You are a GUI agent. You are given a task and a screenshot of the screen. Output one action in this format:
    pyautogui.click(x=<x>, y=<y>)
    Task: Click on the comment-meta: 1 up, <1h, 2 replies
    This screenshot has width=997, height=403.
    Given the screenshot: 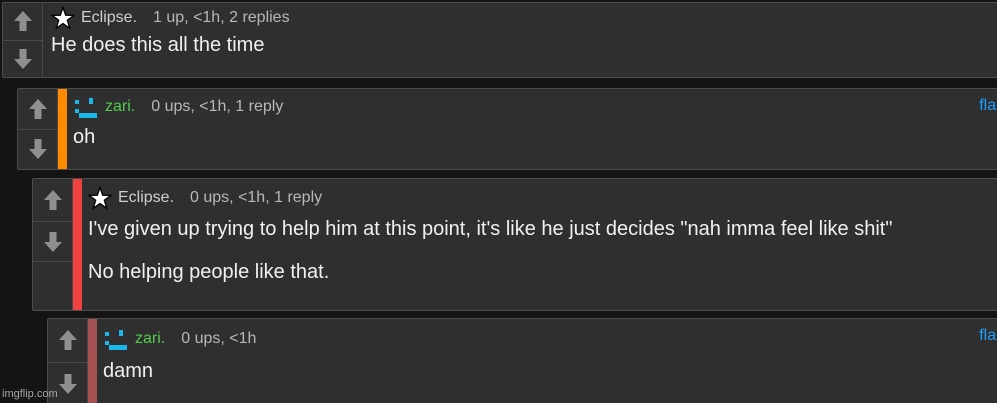 What is the action you would take?
    pyautogui.click(x=221, y=17)
    